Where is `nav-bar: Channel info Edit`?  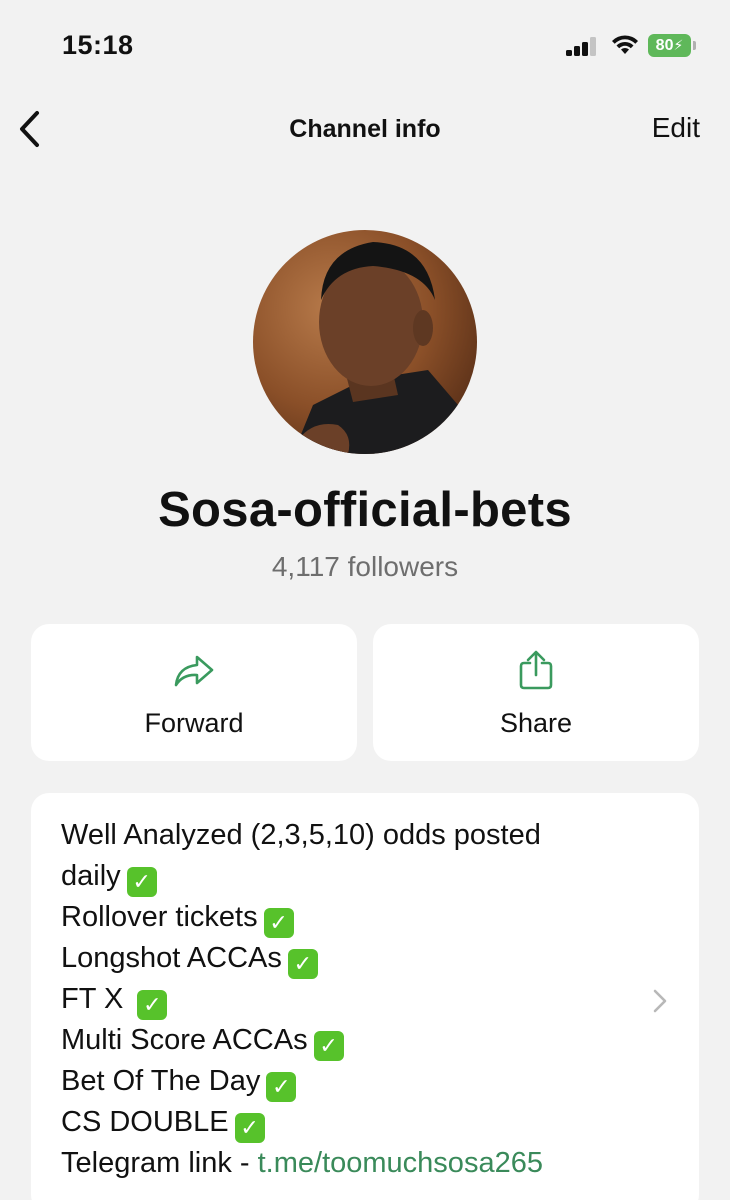
nav-bar: Channel info Edit is located at coordinates (365, 130).